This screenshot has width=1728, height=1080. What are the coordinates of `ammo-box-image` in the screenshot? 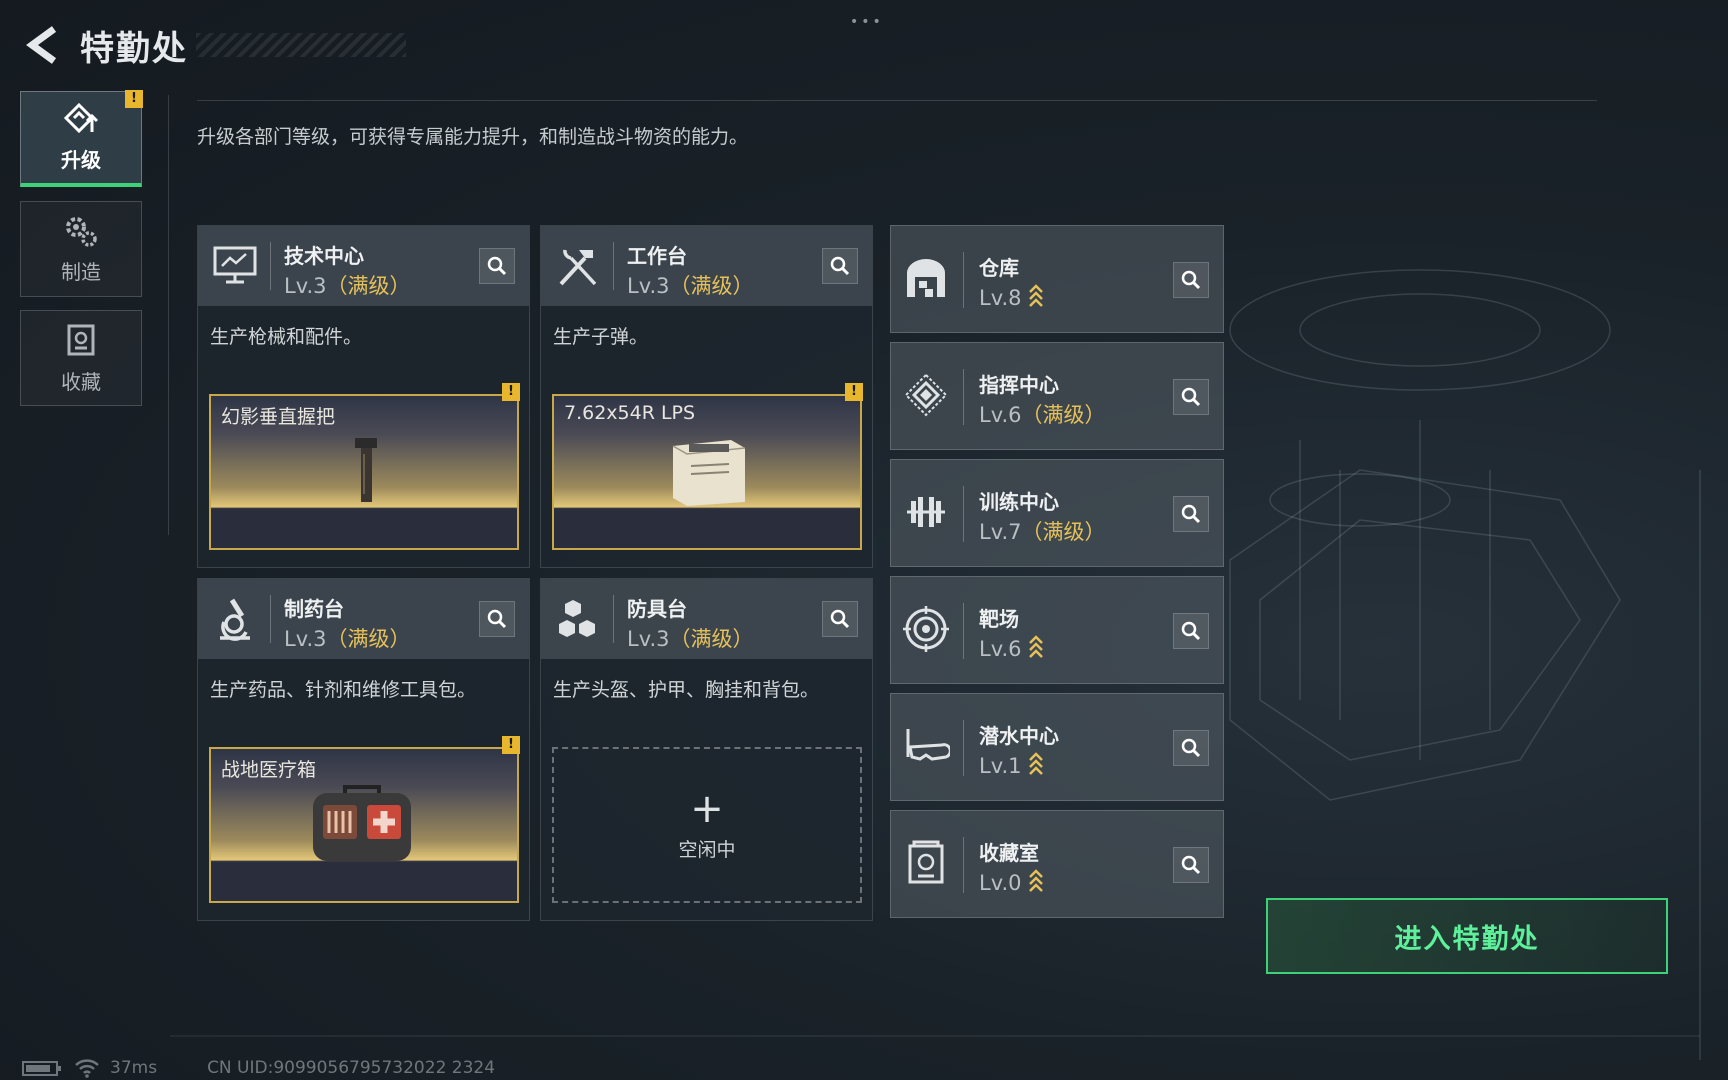 It's located at (709, 473).